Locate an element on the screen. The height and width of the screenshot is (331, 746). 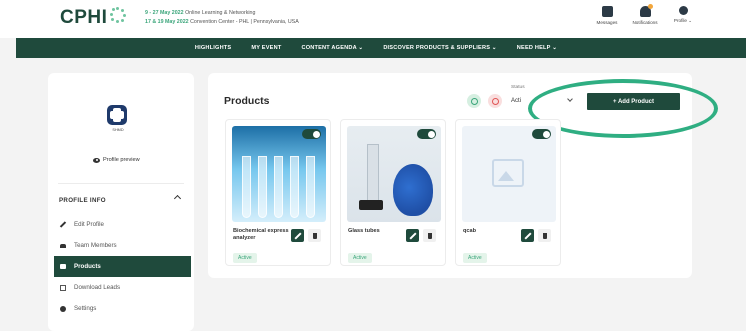
sidebar-item-edit-profile: Edit Profile is located at coordinates (122, 224).